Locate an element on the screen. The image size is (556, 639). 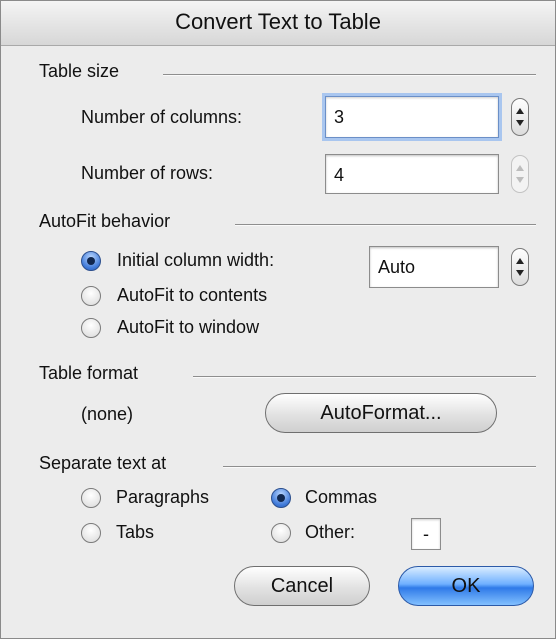
autofit-window-radio is located at coordinates (91, 328).